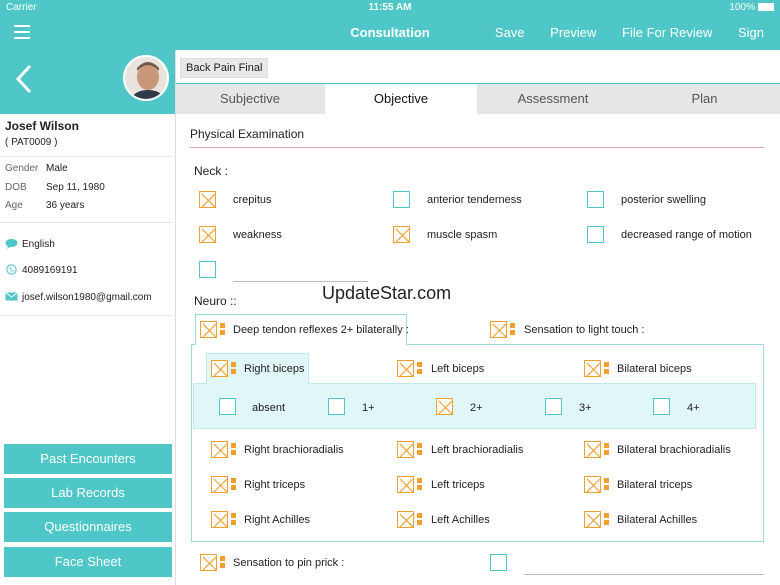 The image size is (780, 585). Describe the element at coordinates (405, 368) in the screenshot. I see `left-biceps-checkbox` at that location.